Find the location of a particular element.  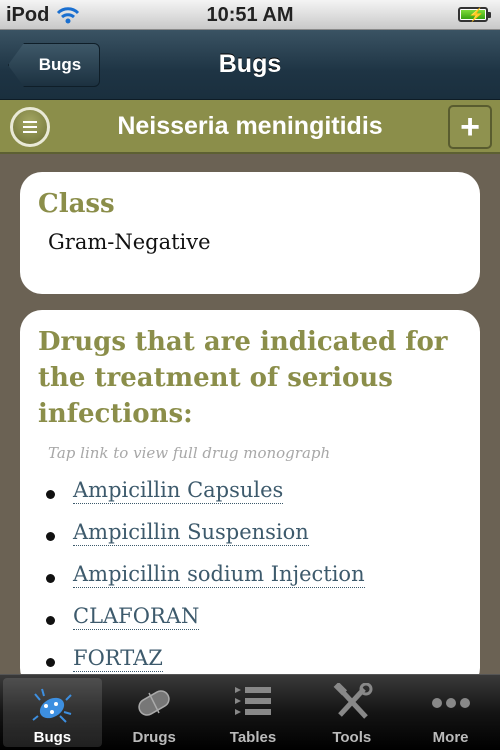

tab-label-more: More is located at coordinates (450, 737).